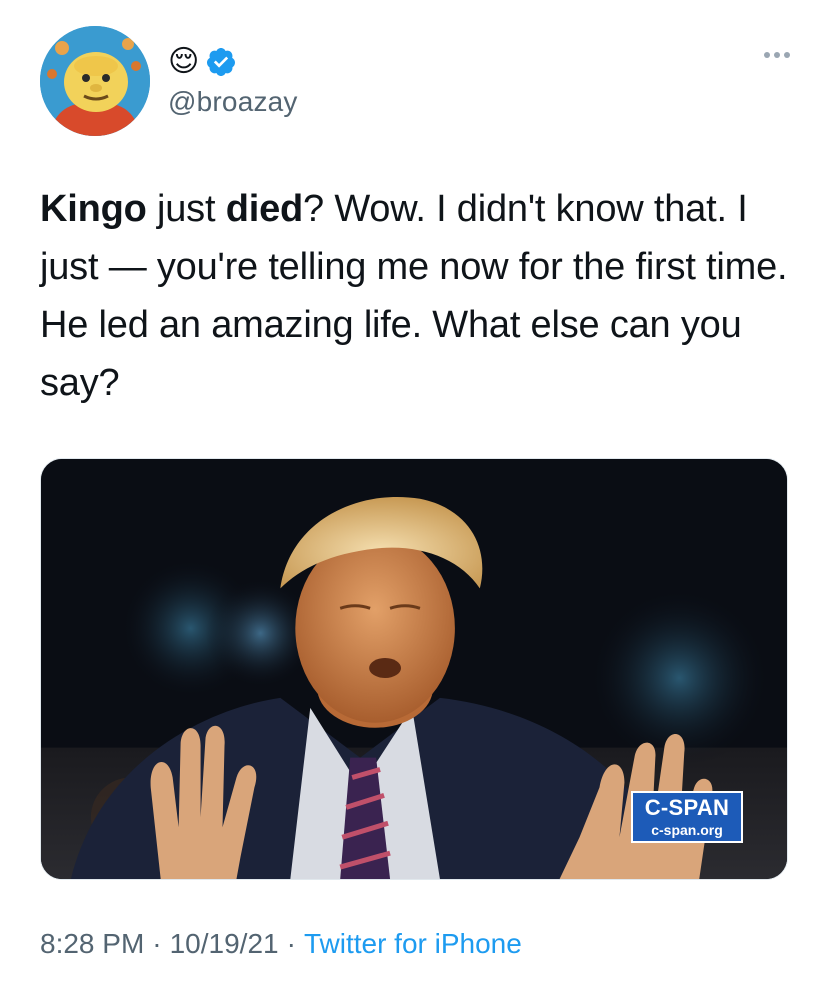 The image size is (828, 986). I want to click on verified-badge-icon, so click(221, 62).